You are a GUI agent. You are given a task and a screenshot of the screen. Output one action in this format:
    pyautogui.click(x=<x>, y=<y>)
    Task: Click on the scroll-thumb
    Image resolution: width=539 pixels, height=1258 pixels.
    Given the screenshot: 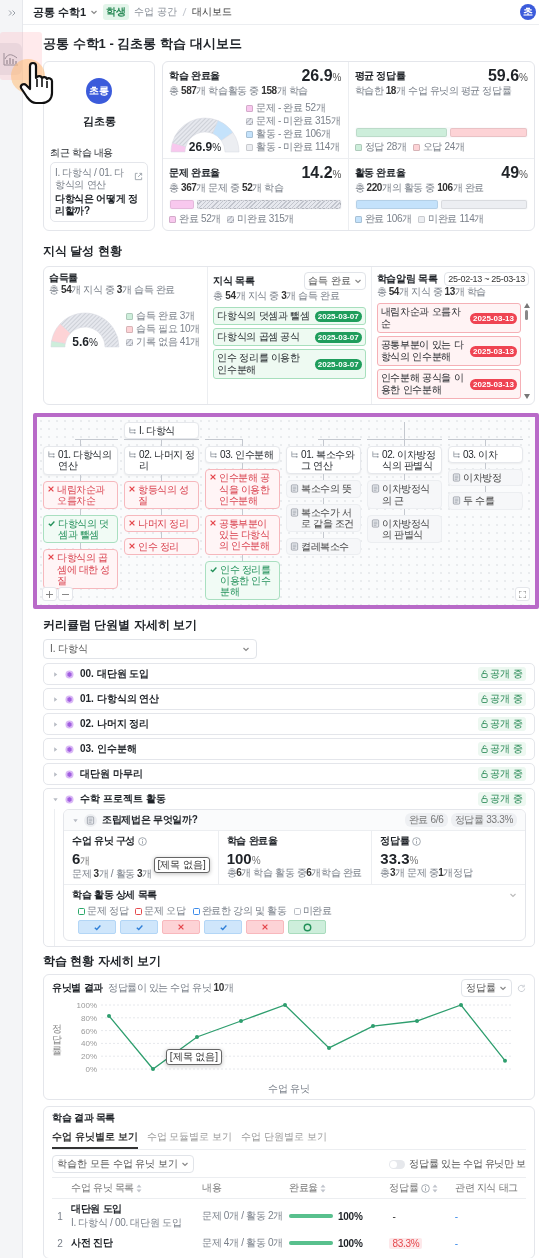 What is the action you would take?
    pyautogui.click(x=527, y=315)
    